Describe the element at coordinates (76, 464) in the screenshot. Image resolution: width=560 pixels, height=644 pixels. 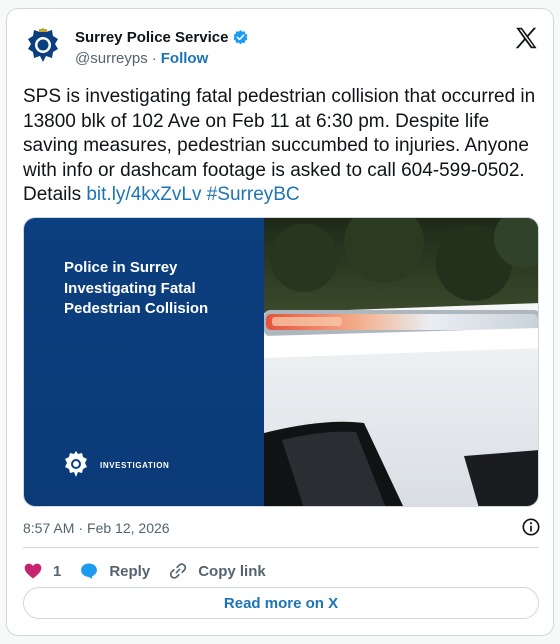
I see `police-crest-icon` at that location.